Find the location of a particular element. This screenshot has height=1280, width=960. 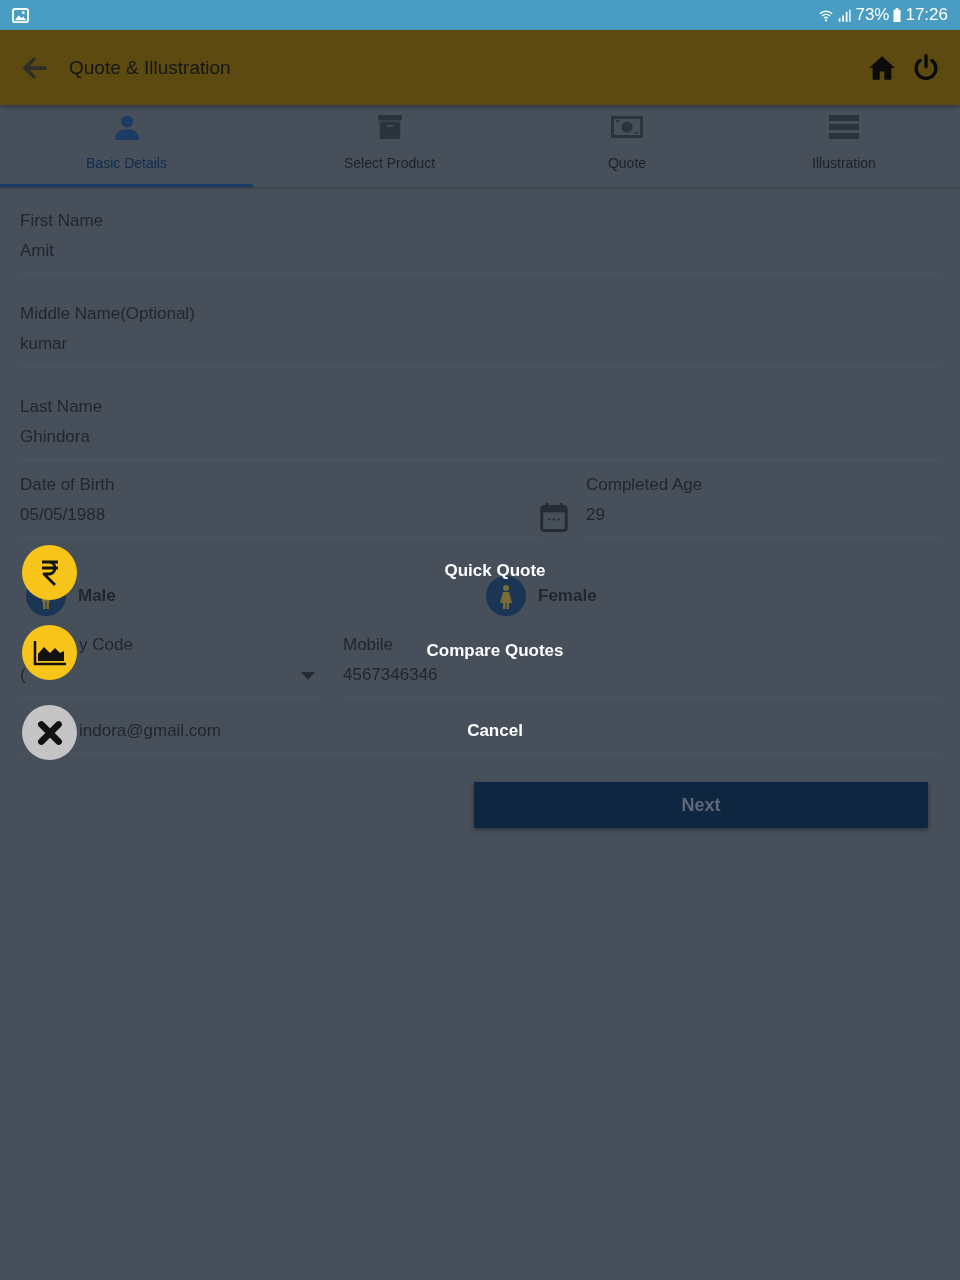

next-button: Next is located at coordinates (701, 805).